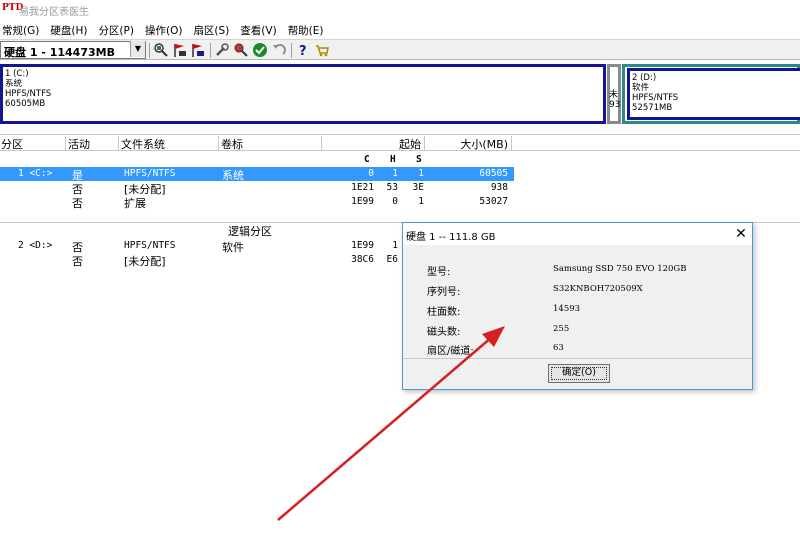  What do you see at coordinates (35, 245) in the screenshot?
I see `row-partition: 2 <D:>` at bounding box center [35, 245].